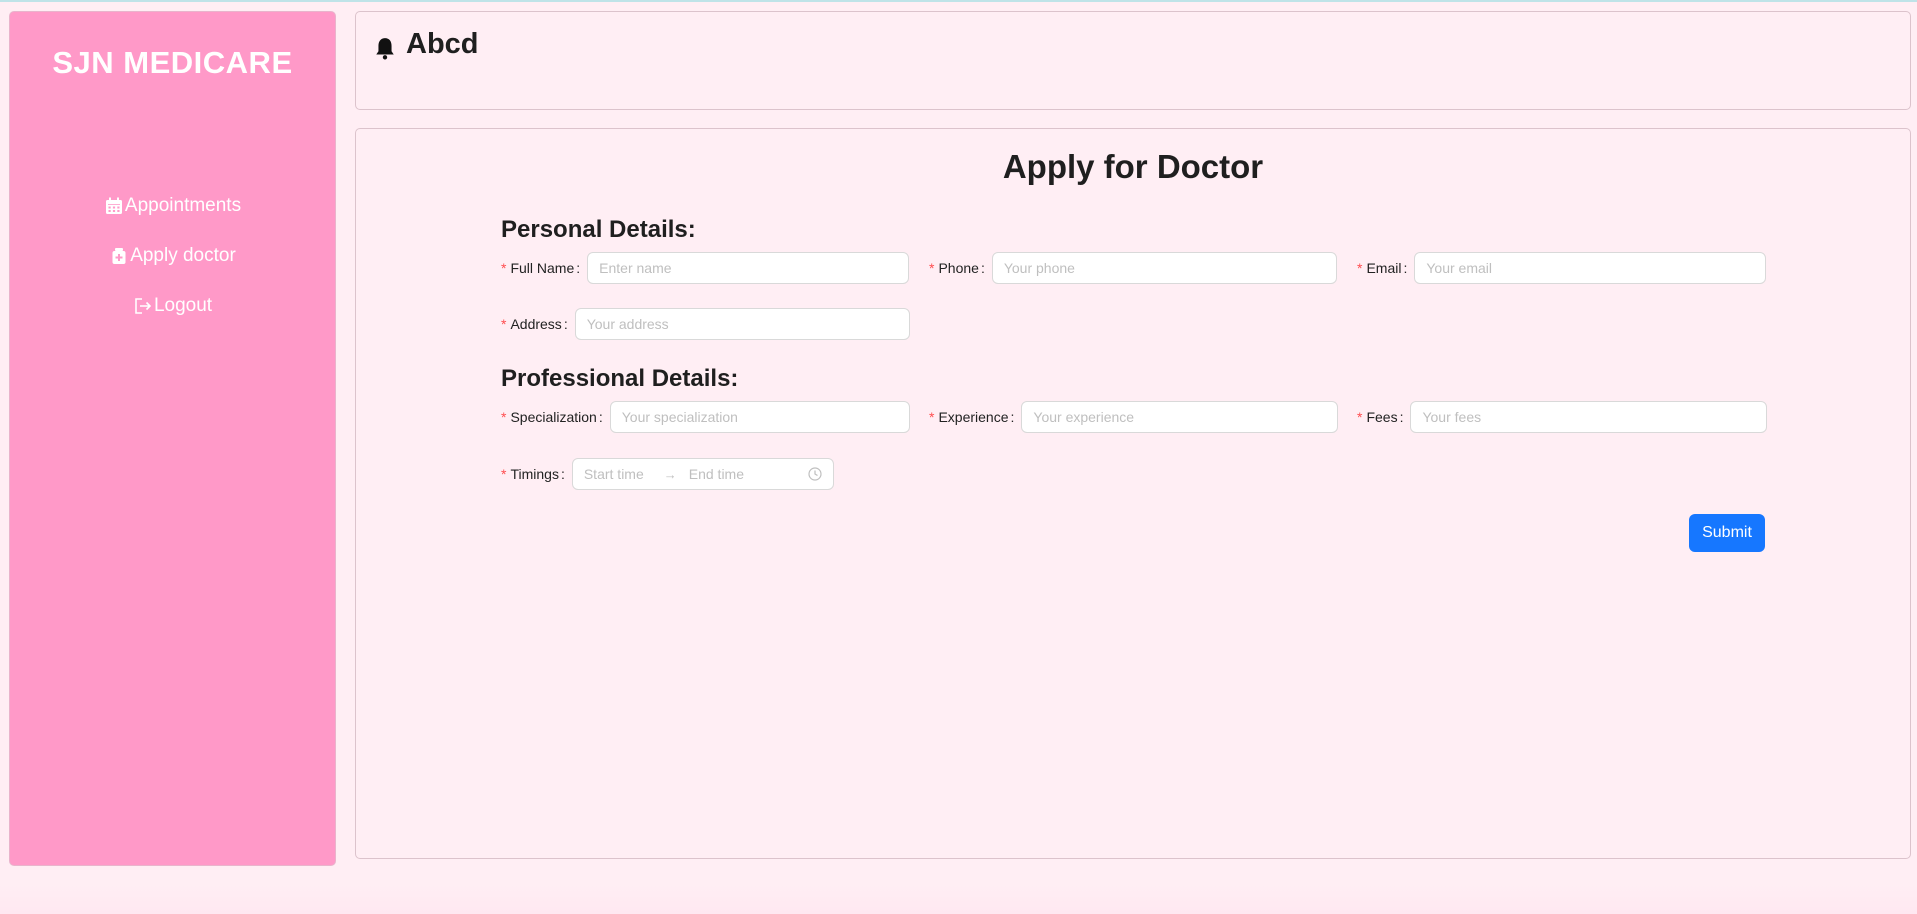 The image size is (1917, 914). Describe the element at coordinates (1589, 417) in the screenshot. I see `fees-input` at that location.